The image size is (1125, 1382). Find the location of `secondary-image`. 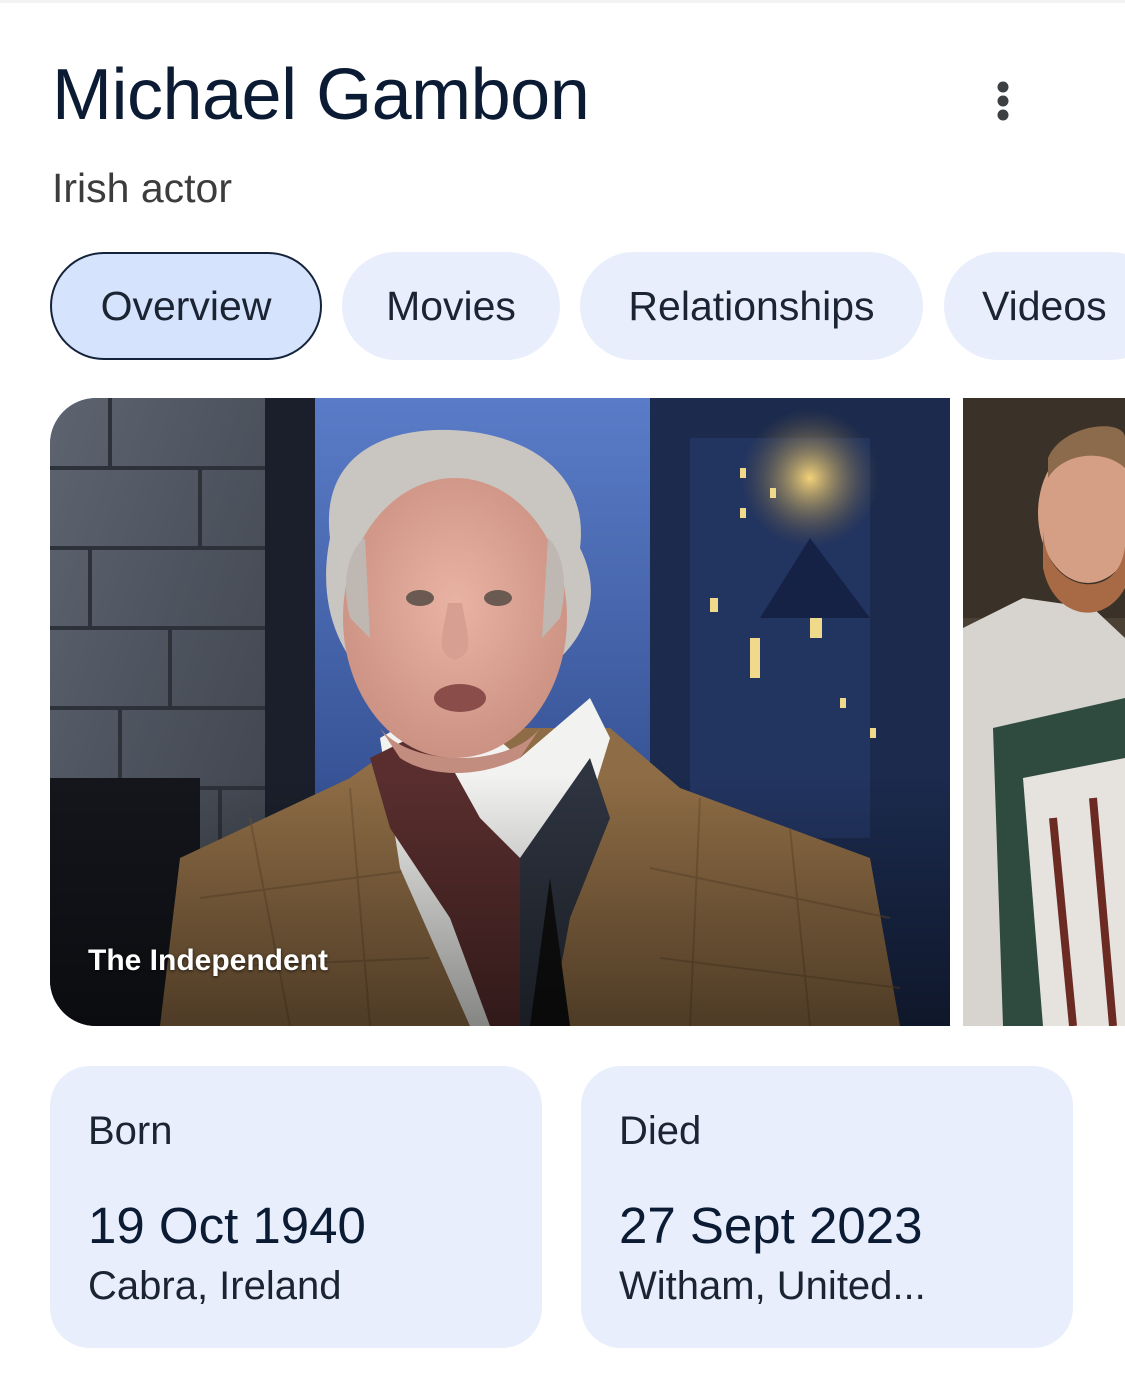

secondary-image is located at coordinates (1044, 712).